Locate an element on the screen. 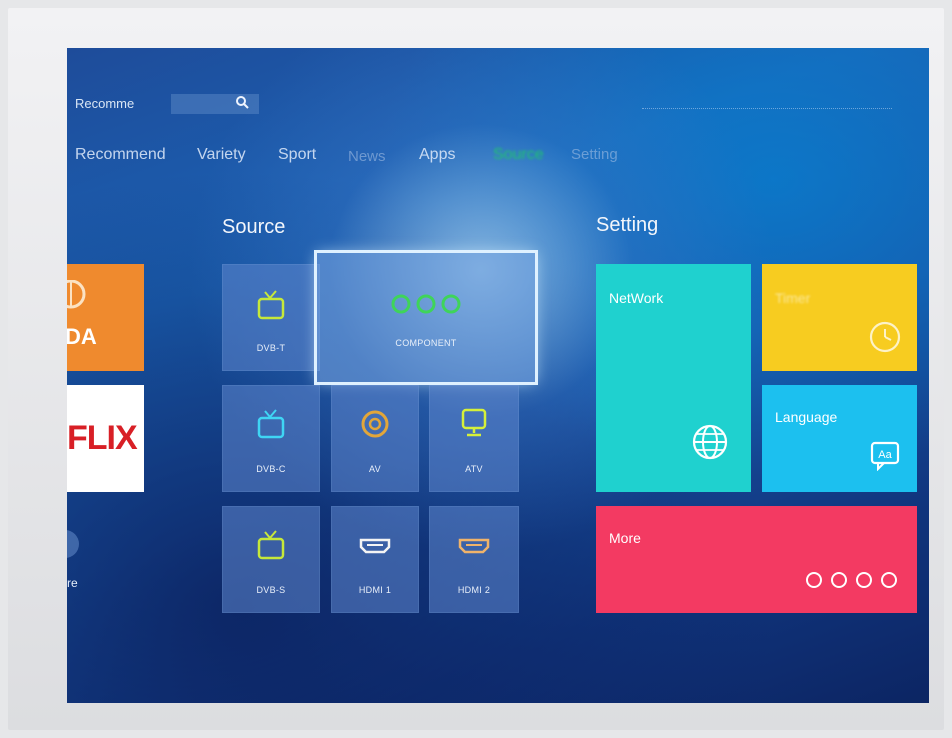  setting-label: Language is located at coordinates (806, 417).